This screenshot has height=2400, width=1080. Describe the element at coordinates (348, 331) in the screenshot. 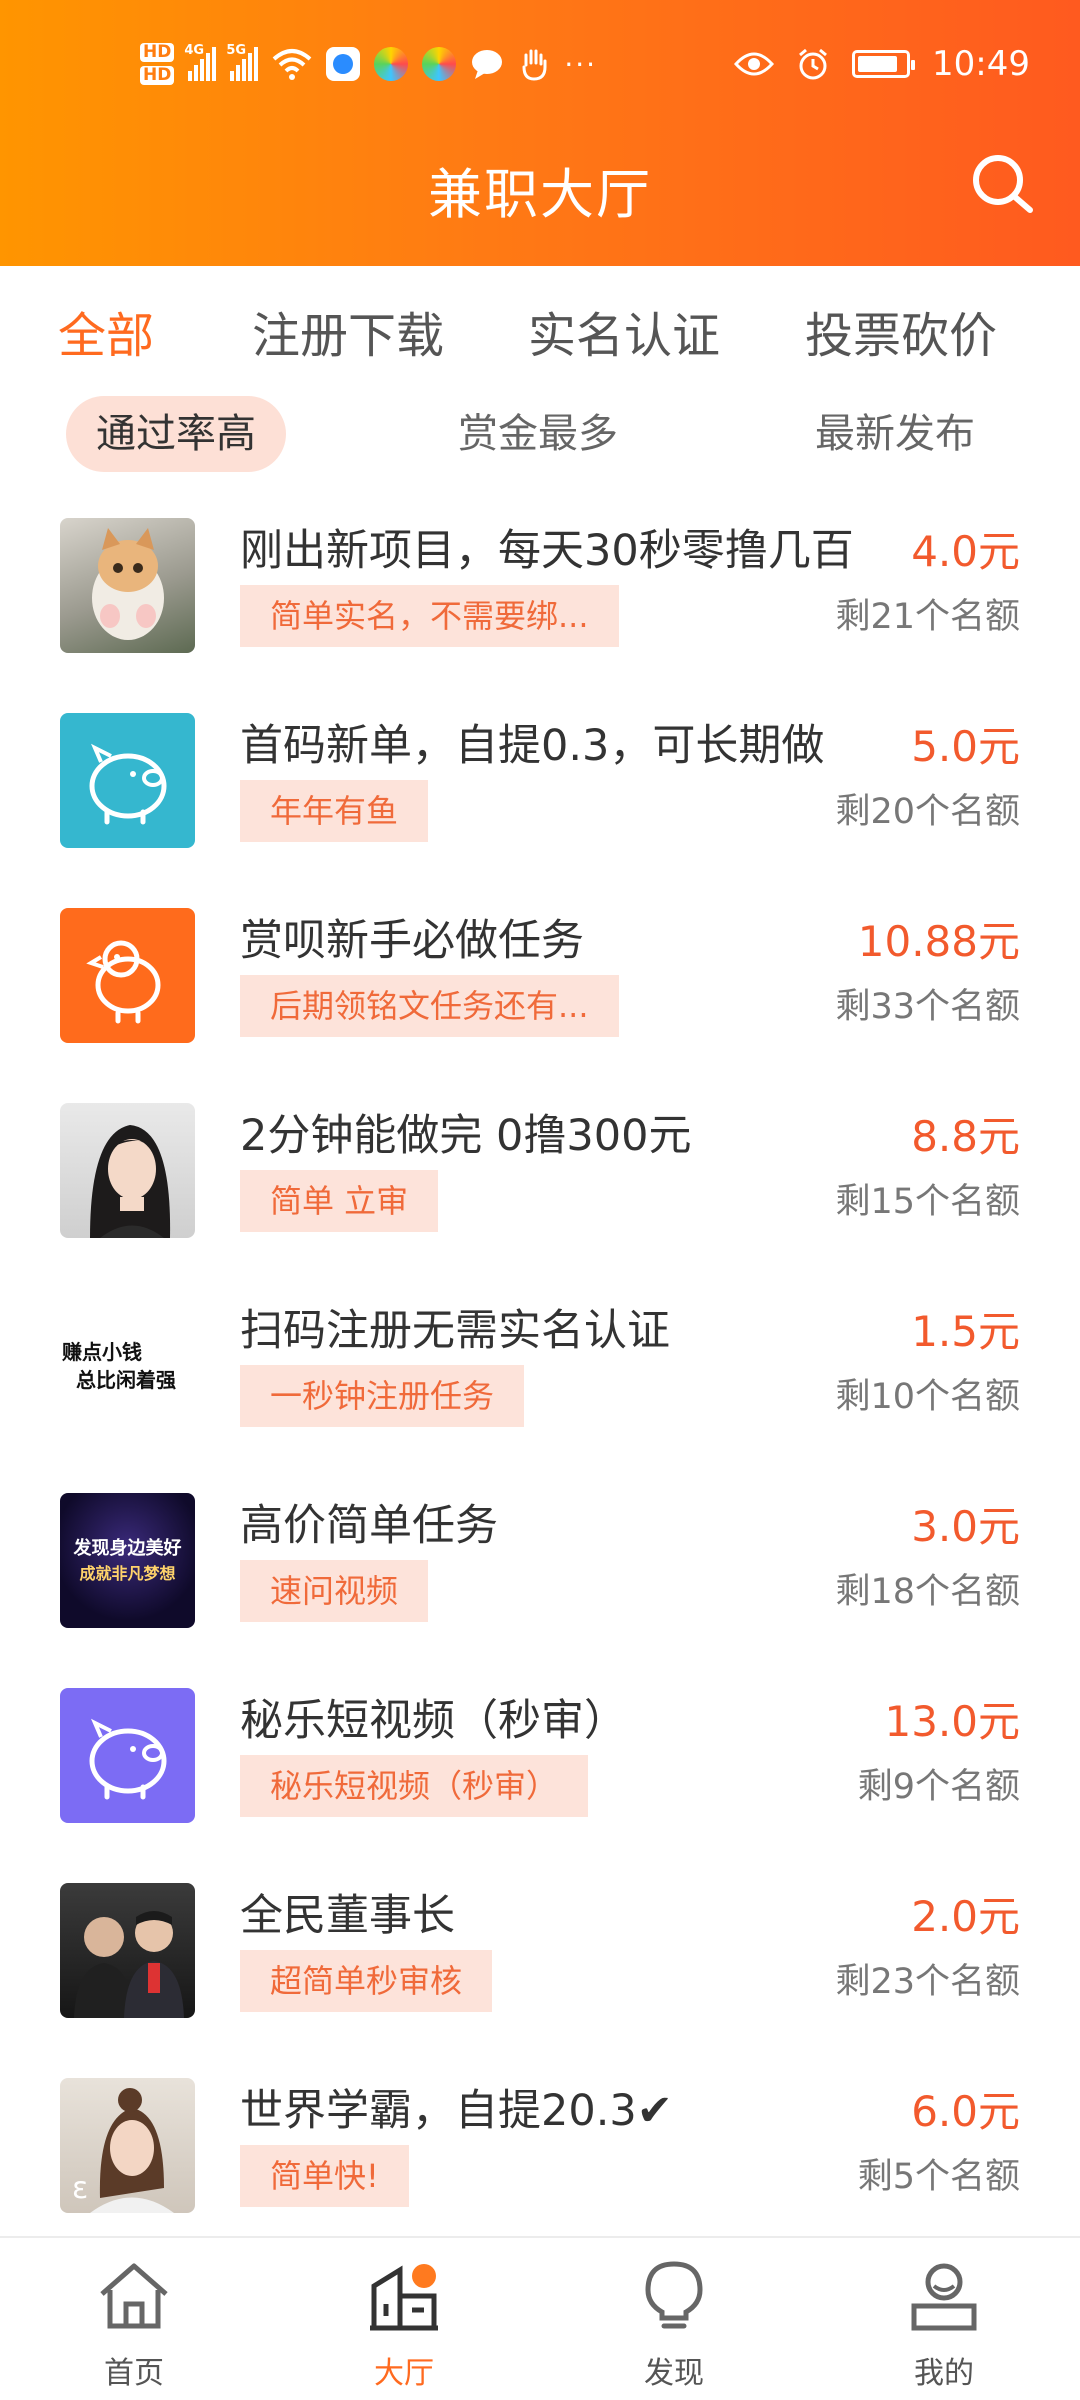

I see `tab-register-download: 注册下载` at that location.